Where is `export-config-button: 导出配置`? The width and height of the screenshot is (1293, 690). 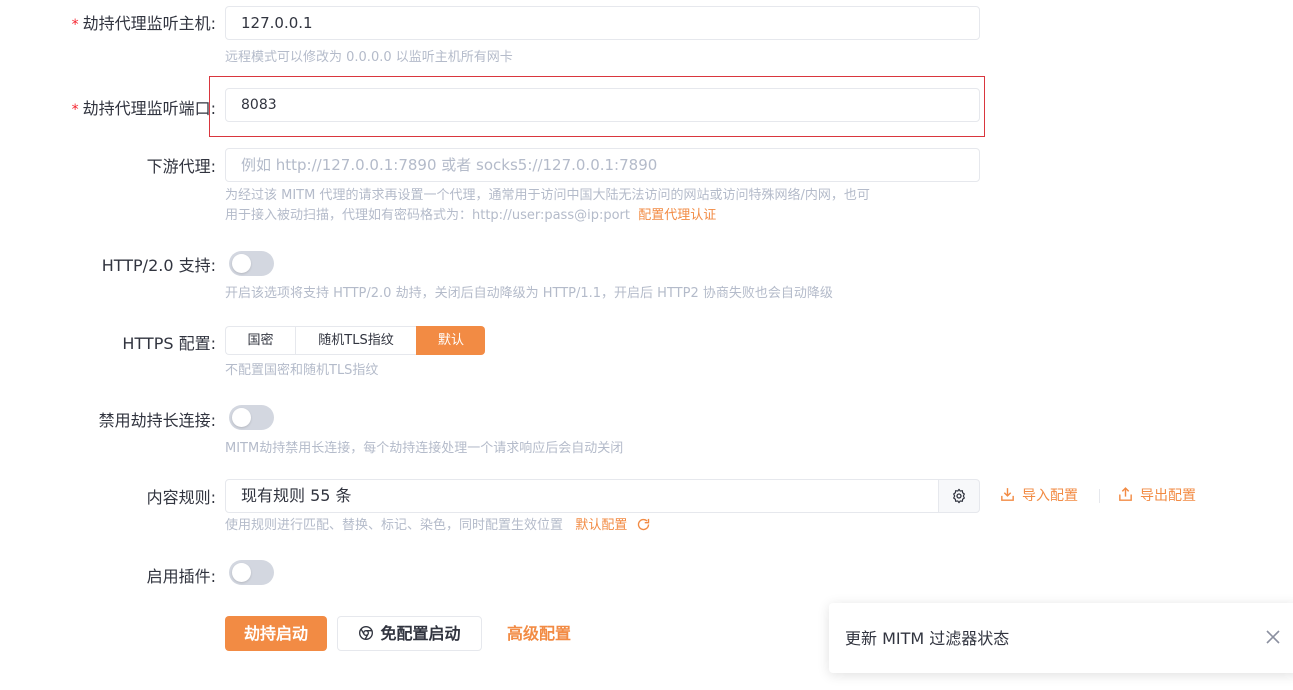 export-config-button: 导出配置 is located at coordinates (1156, 496).